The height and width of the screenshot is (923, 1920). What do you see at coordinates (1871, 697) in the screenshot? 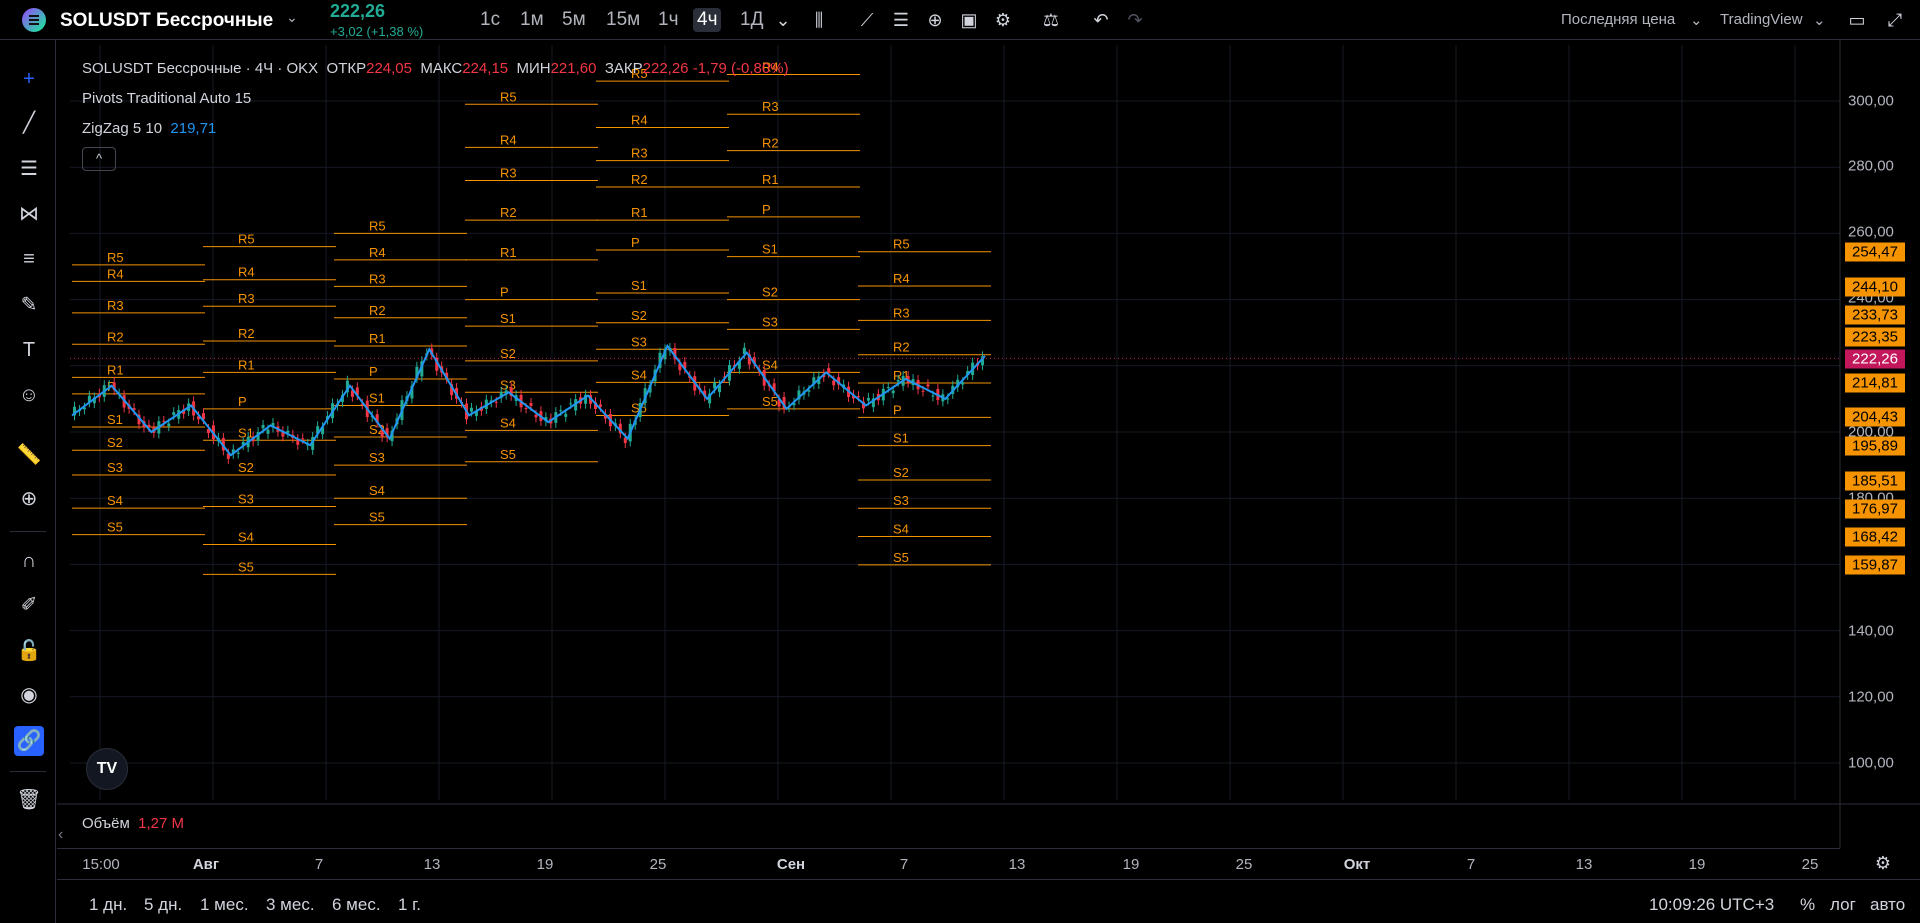
I see `y-tick: 120,00` at bounding box center [1871, 697].